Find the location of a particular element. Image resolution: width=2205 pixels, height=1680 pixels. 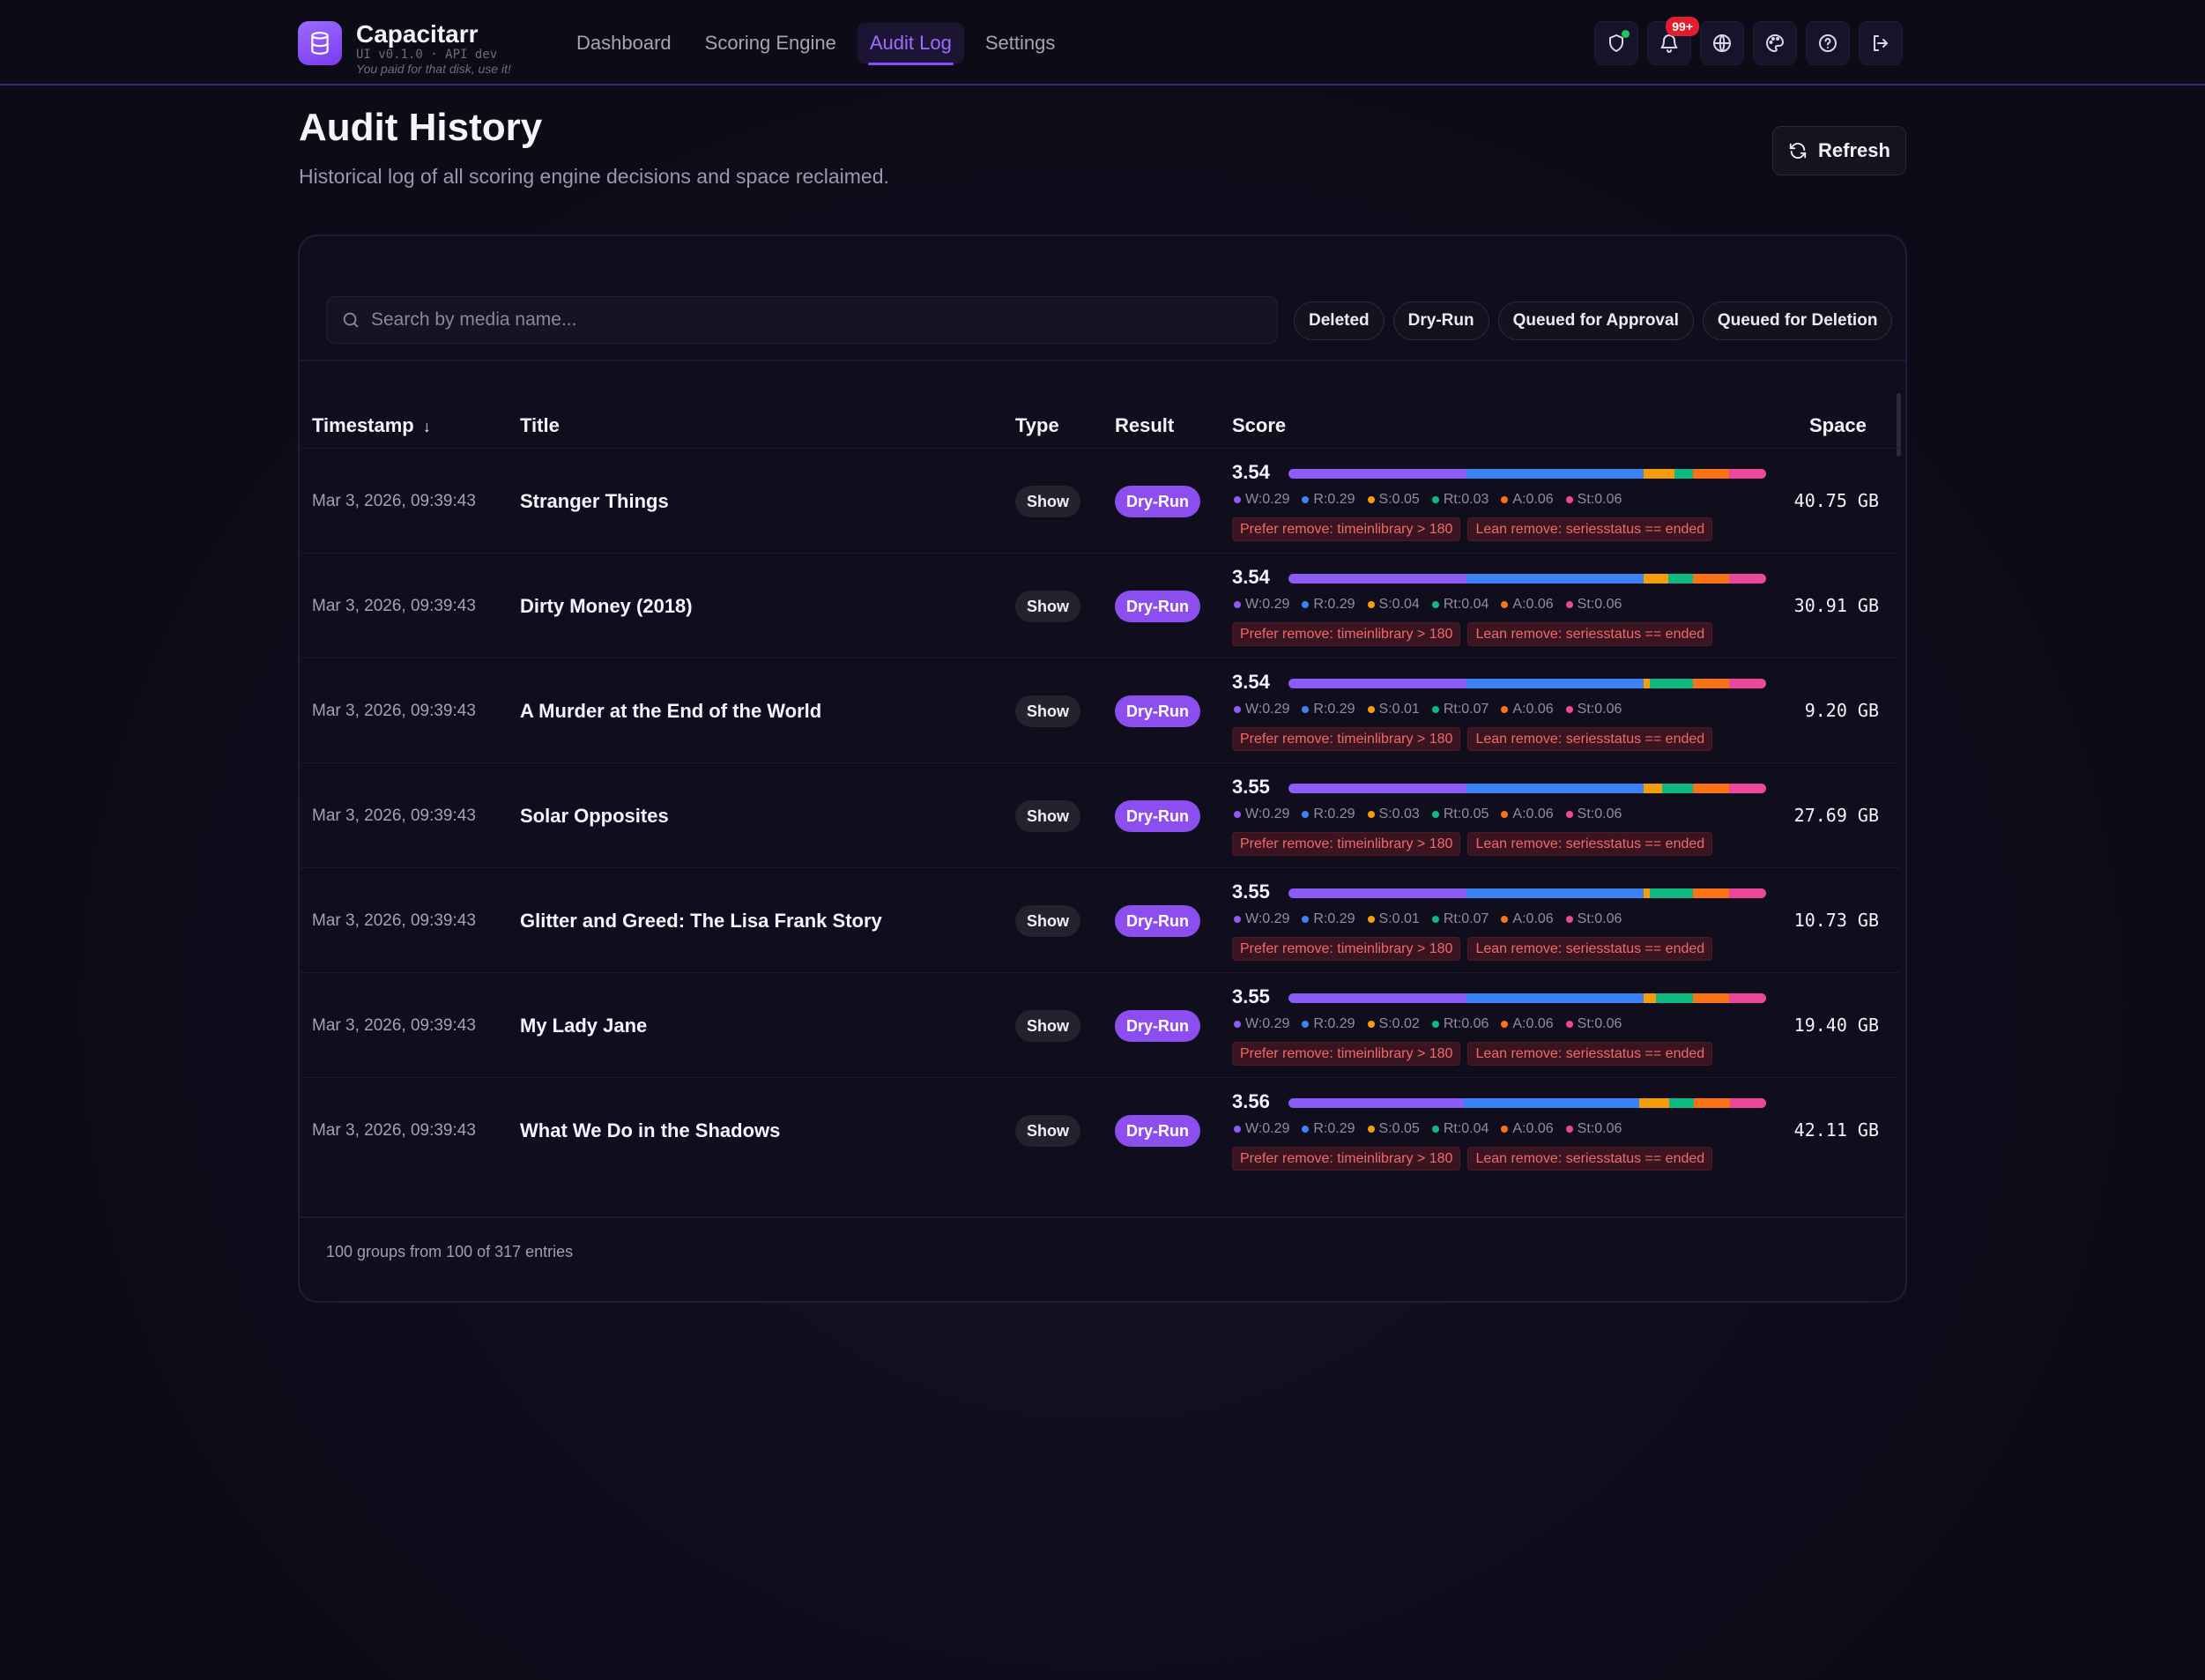

help-button is located at coordinates (1828, 43).